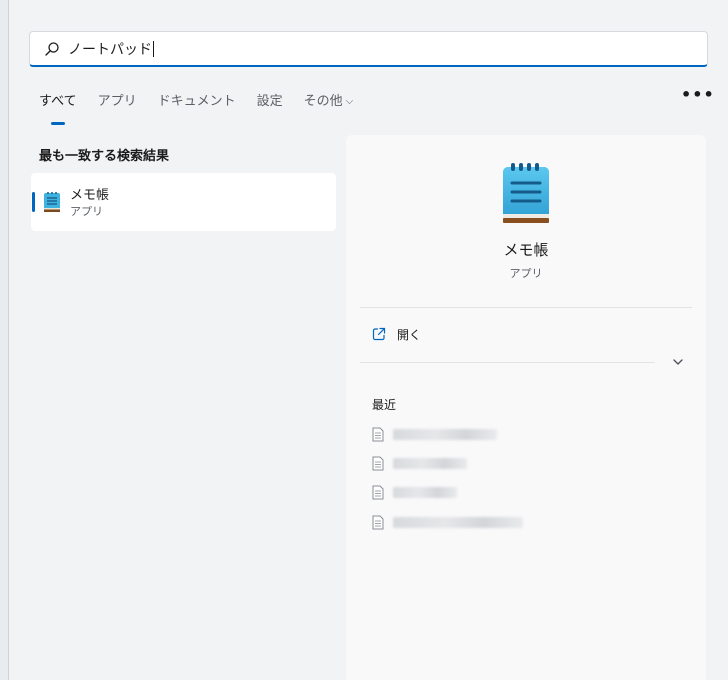 The height and width of the screenshot is (680, 728). I want to click on tab-apps: アプリ, so click(117, 103).